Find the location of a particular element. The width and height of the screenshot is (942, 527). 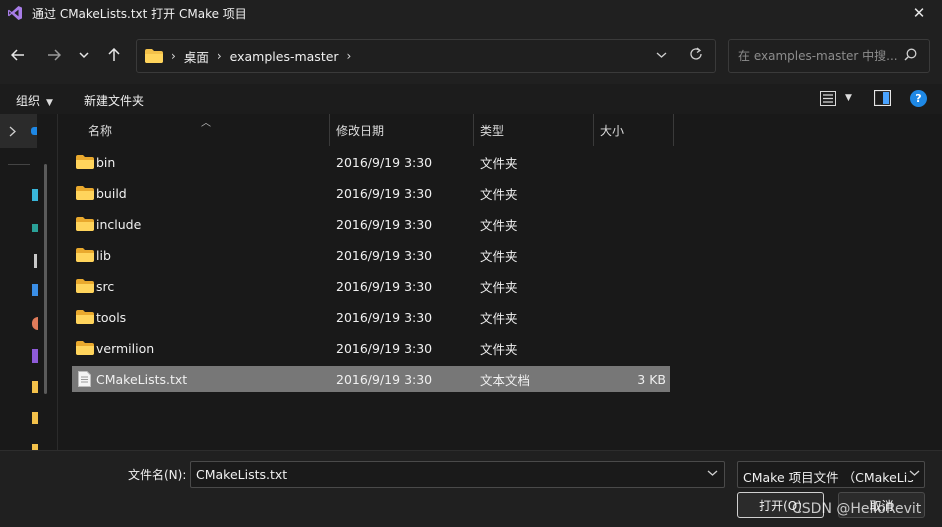

navigation-bar: › 桌面 › examples-master › is located at coordinates (471, 55).